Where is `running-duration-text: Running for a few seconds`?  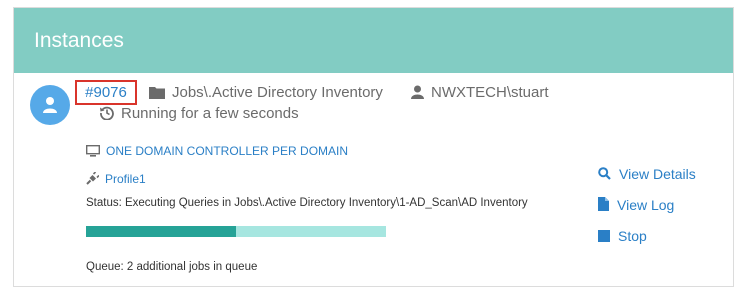
running-duration-text: Running for a few seconds is located at coordinates (210, 113).